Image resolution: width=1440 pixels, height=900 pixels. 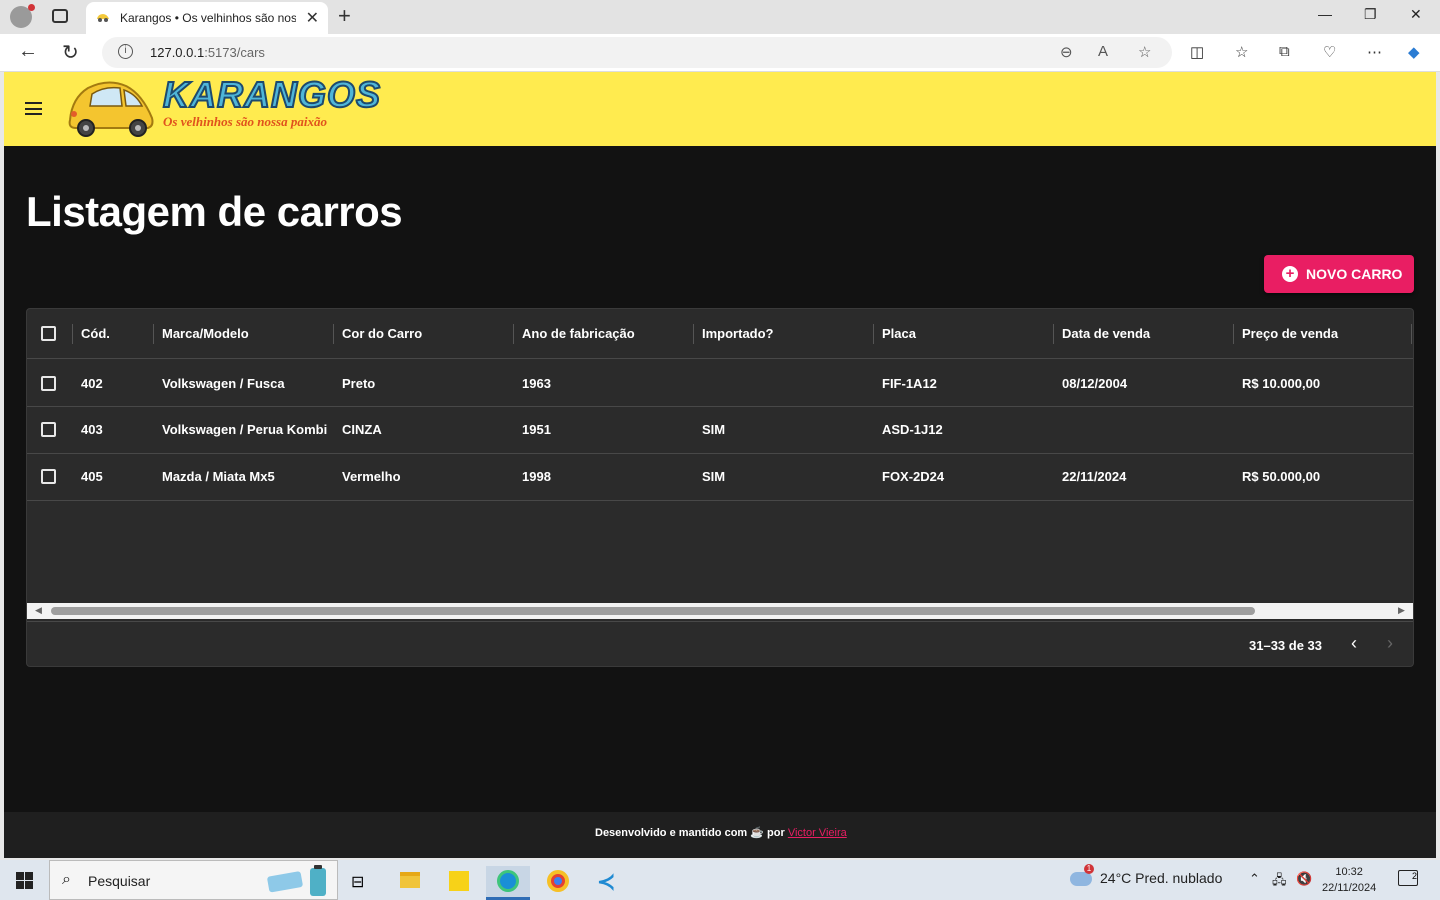 I want to click on page-title: Listagem de carros, so click(x=214, y=211).